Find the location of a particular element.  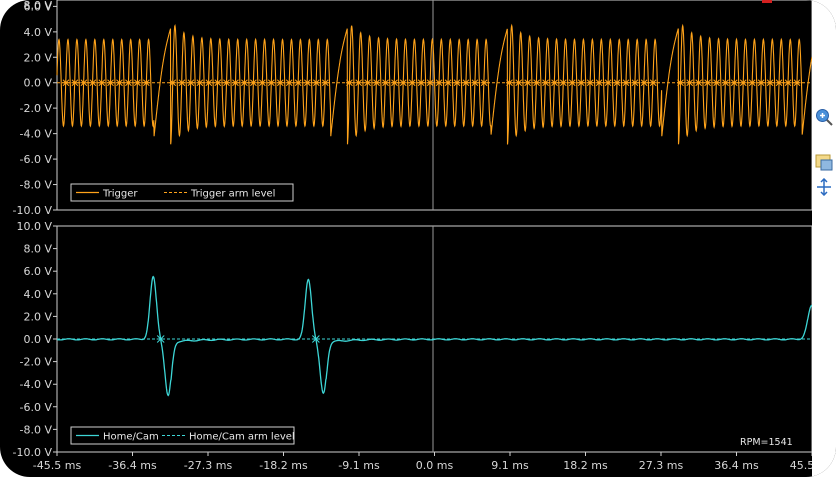

homecam-y-tick-label: 6.0 V is located at coordinates (37, 271).